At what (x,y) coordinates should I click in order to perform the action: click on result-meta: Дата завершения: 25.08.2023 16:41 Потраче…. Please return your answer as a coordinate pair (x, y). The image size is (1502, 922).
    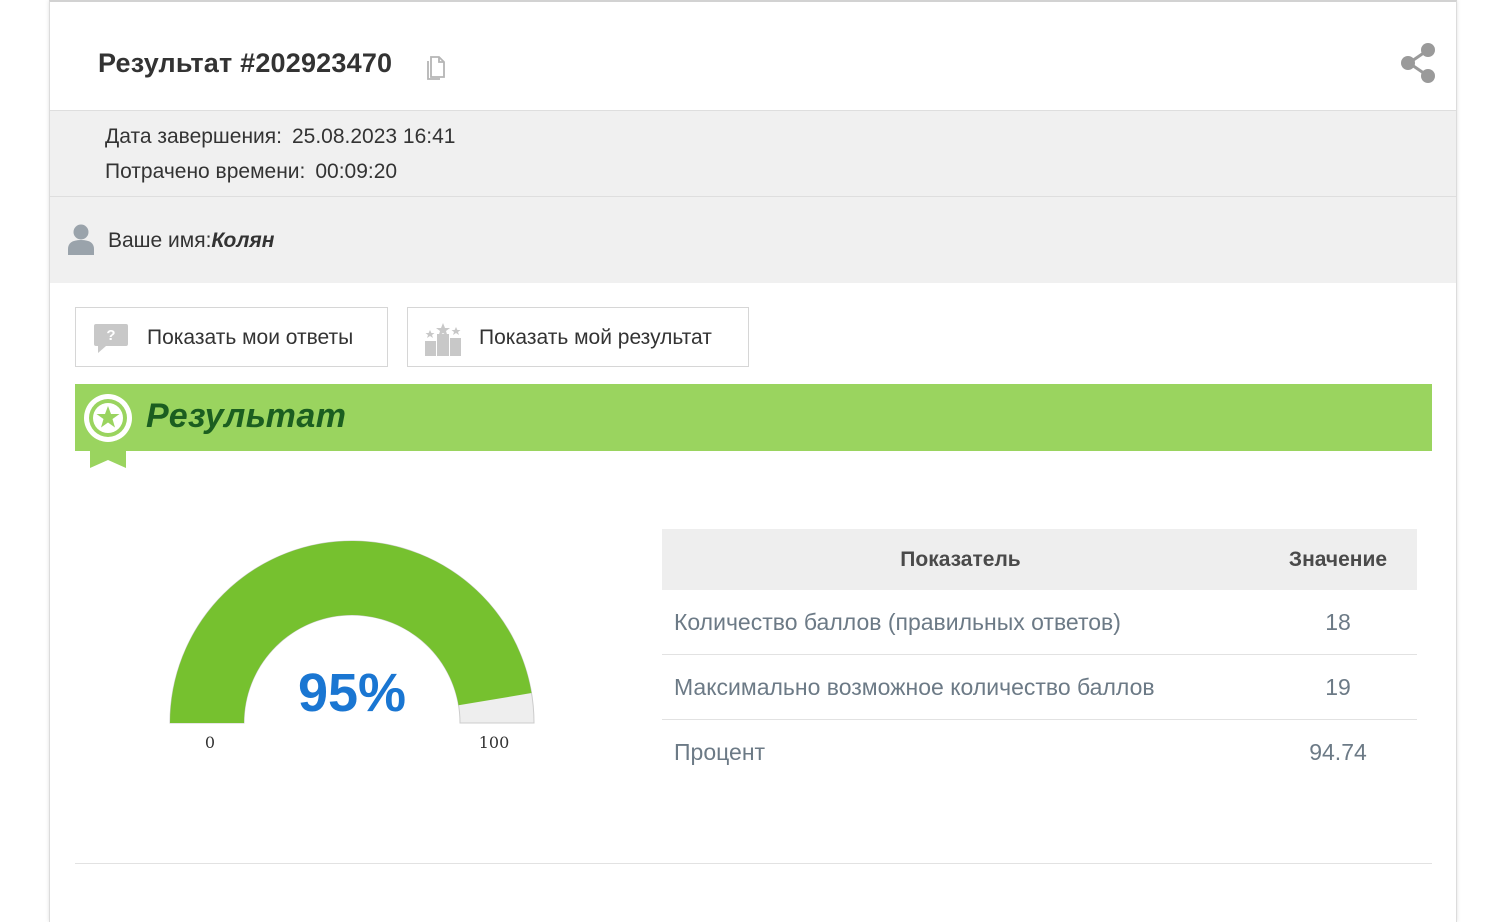
    Looking at the image, I should click on (753, 154).